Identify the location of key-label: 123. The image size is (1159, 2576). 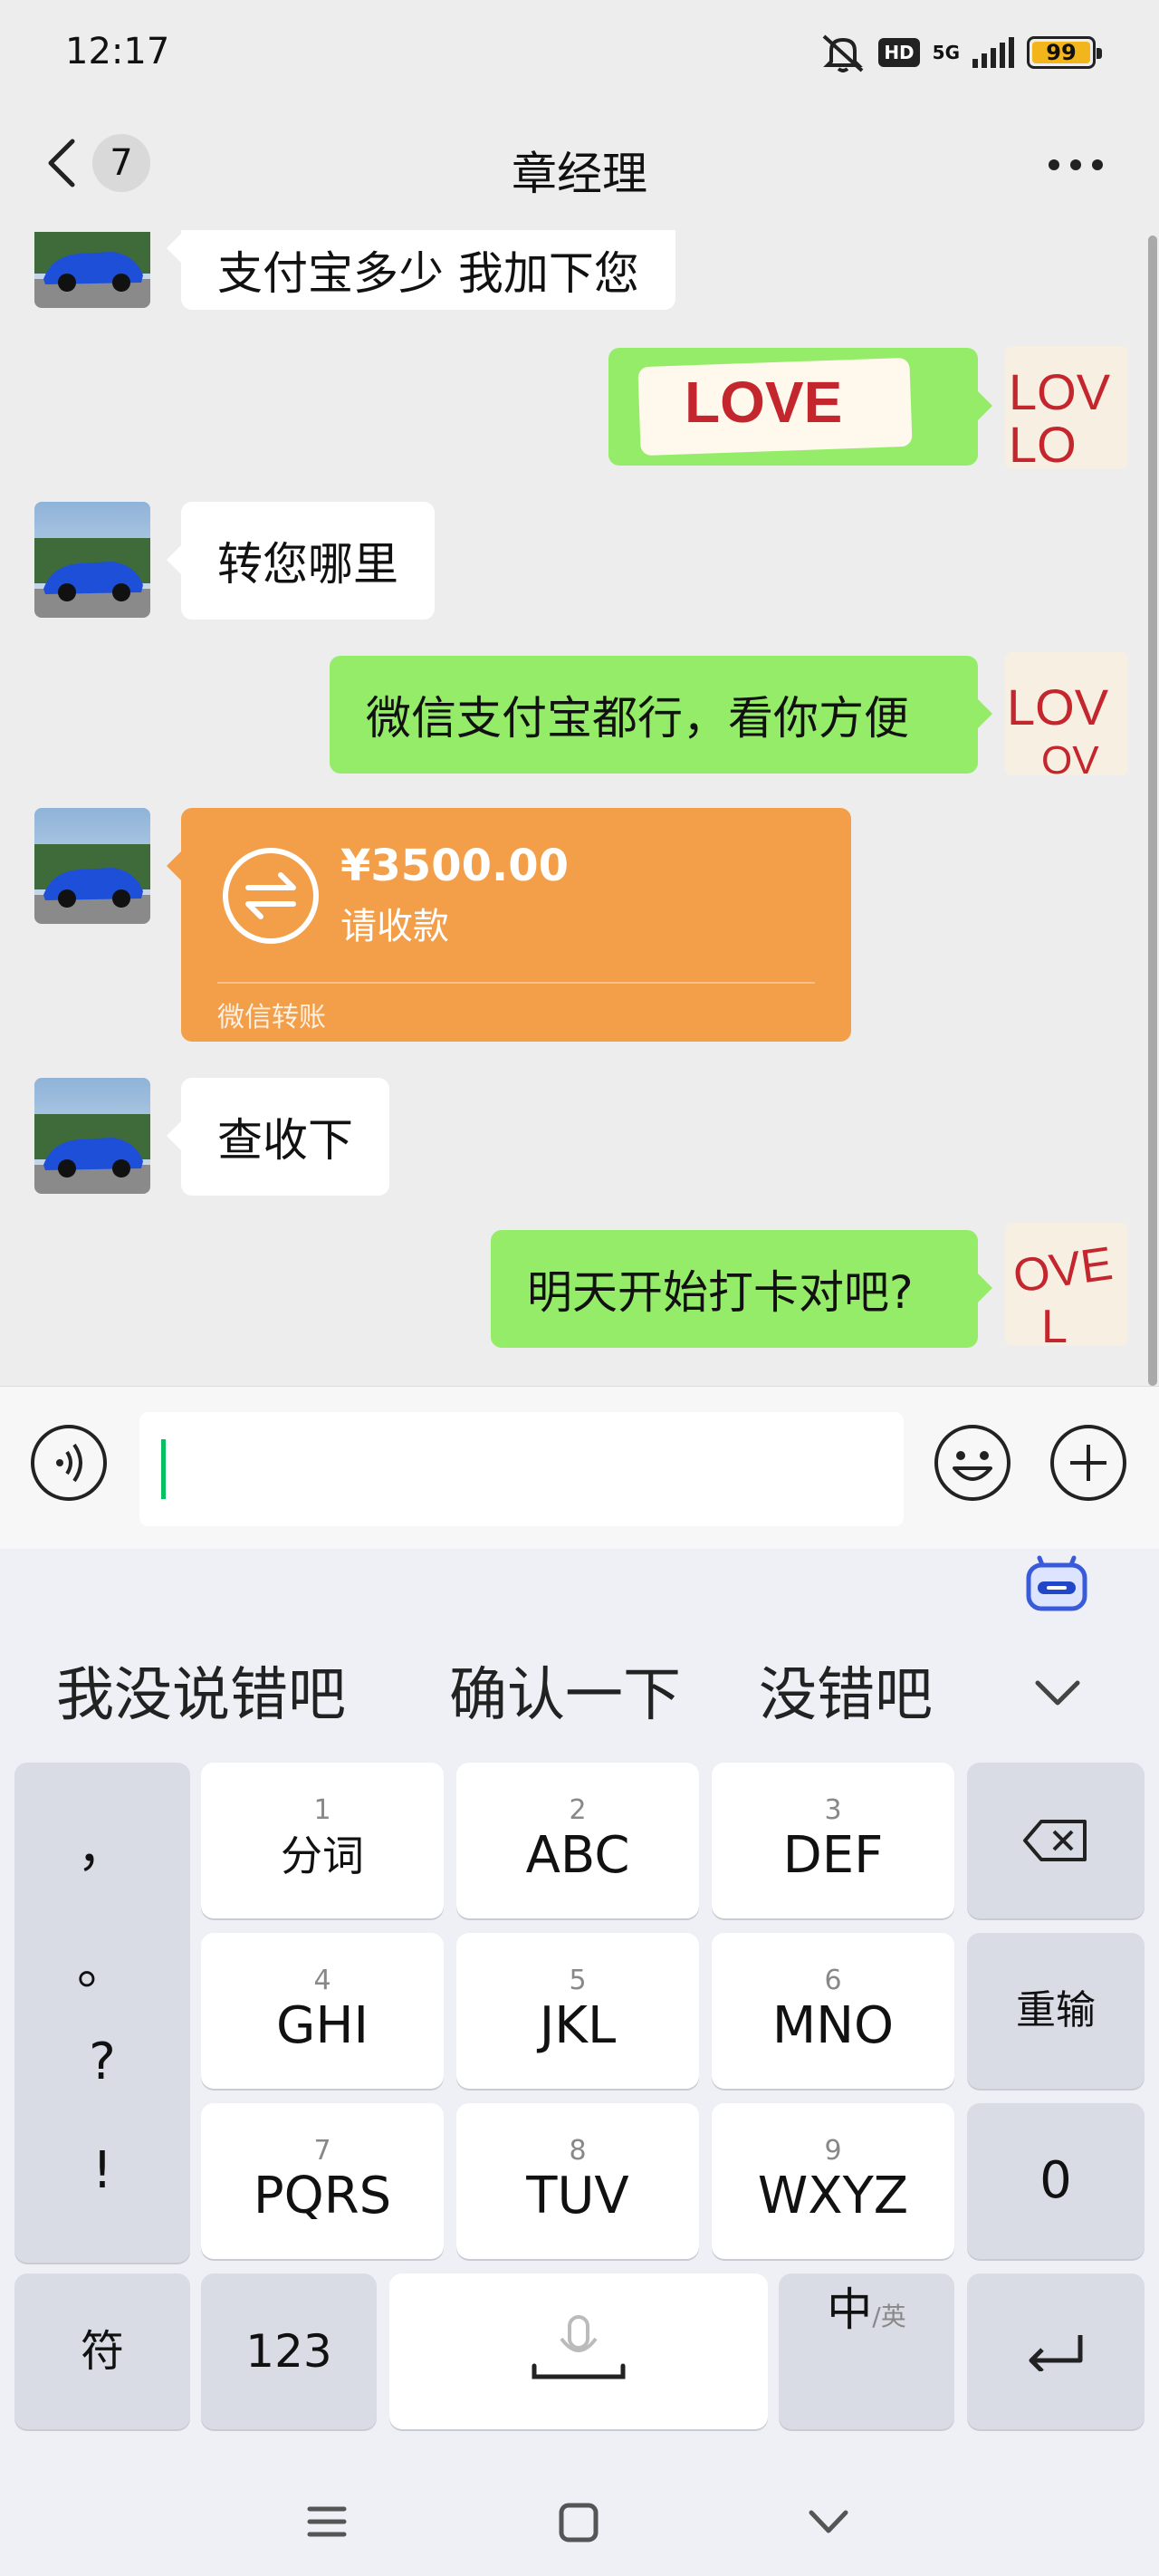
(288, 2351).